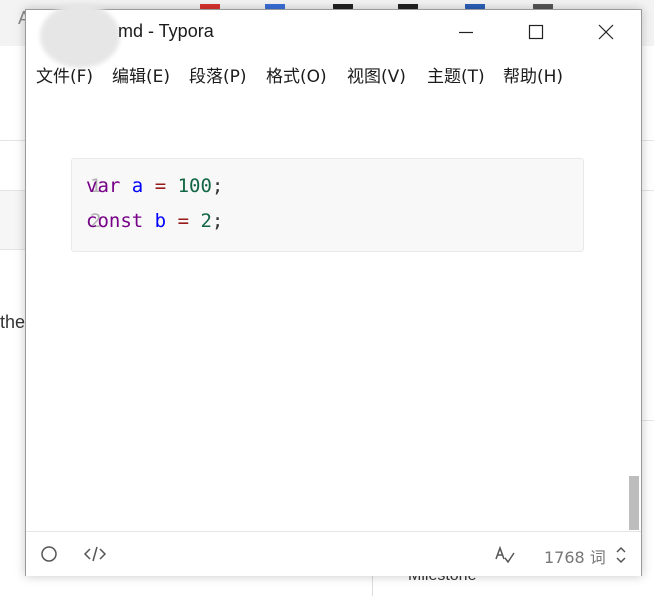 Image resolution: width=654 pixels, height=596 pixels. What do you see at coordinates (333, 36) in the screenshot?
I see `title-bar: md - Typora` at bounding box center [333, 36].